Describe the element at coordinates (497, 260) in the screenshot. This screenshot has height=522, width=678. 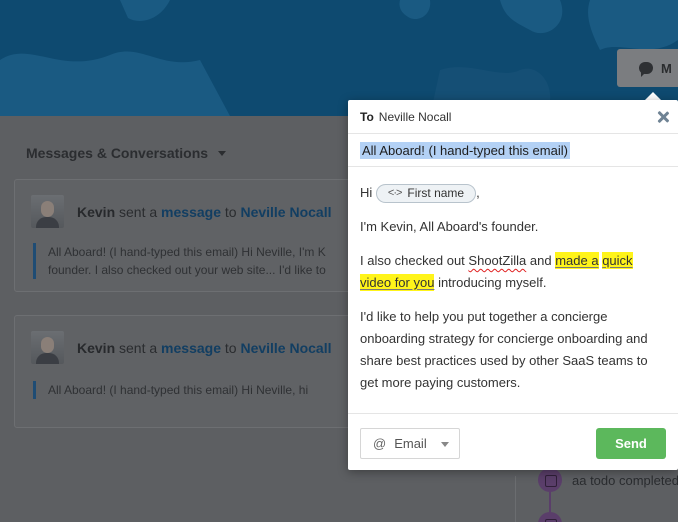
I see `misspelled-word: ShootZilla` at that location.